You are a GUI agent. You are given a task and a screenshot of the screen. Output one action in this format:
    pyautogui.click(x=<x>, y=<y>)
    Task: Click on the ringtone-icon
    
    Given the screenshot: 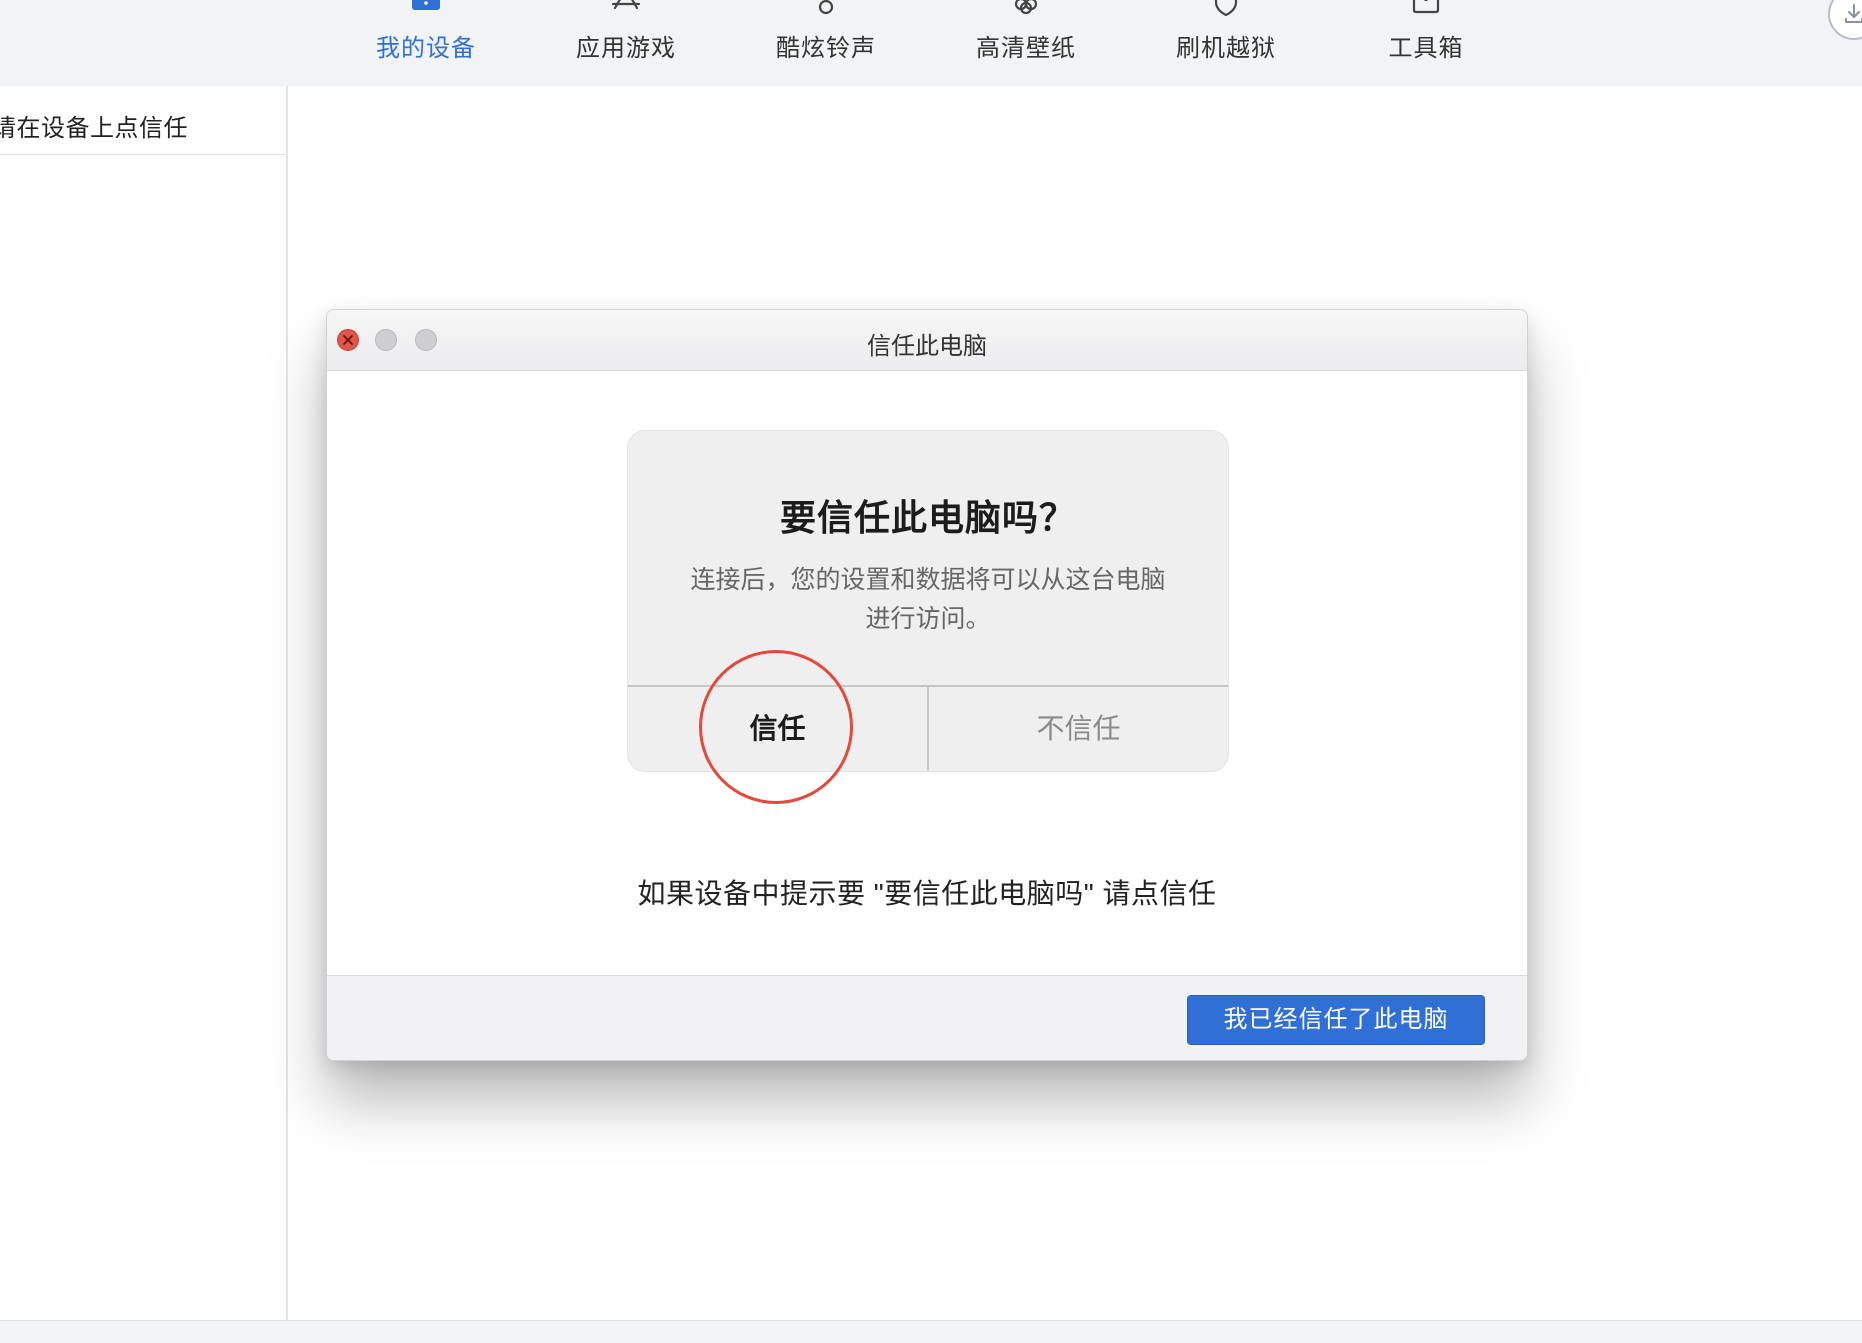 What is the action you would take?
    pyautogui.click(x=826, y=8)
    